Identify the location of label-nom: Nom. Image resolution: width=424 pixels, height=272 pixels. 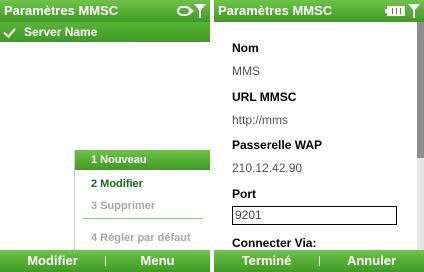
(245, 48).